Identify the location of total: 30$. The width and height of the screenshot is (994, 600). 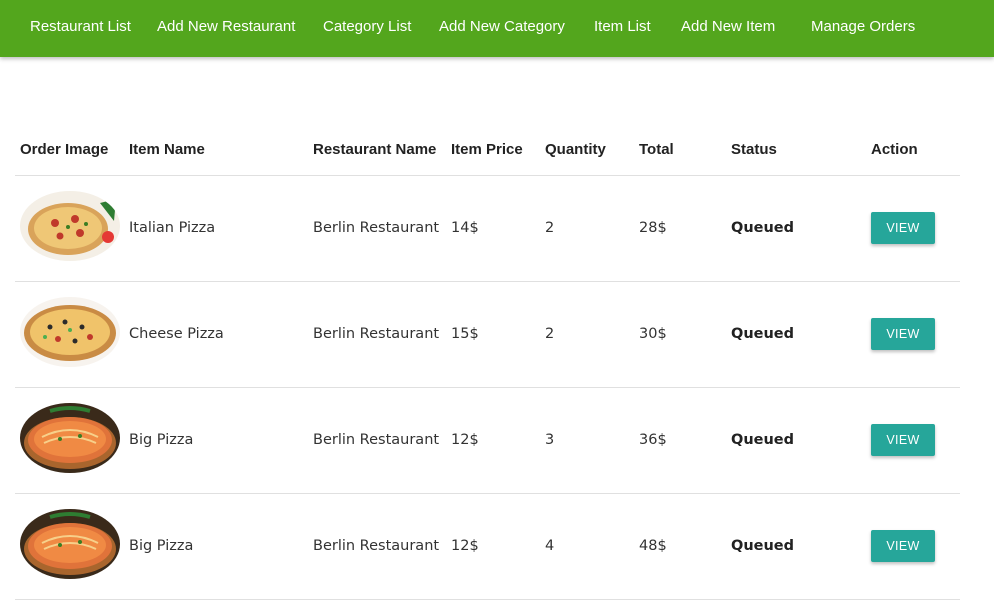
(653, 334).